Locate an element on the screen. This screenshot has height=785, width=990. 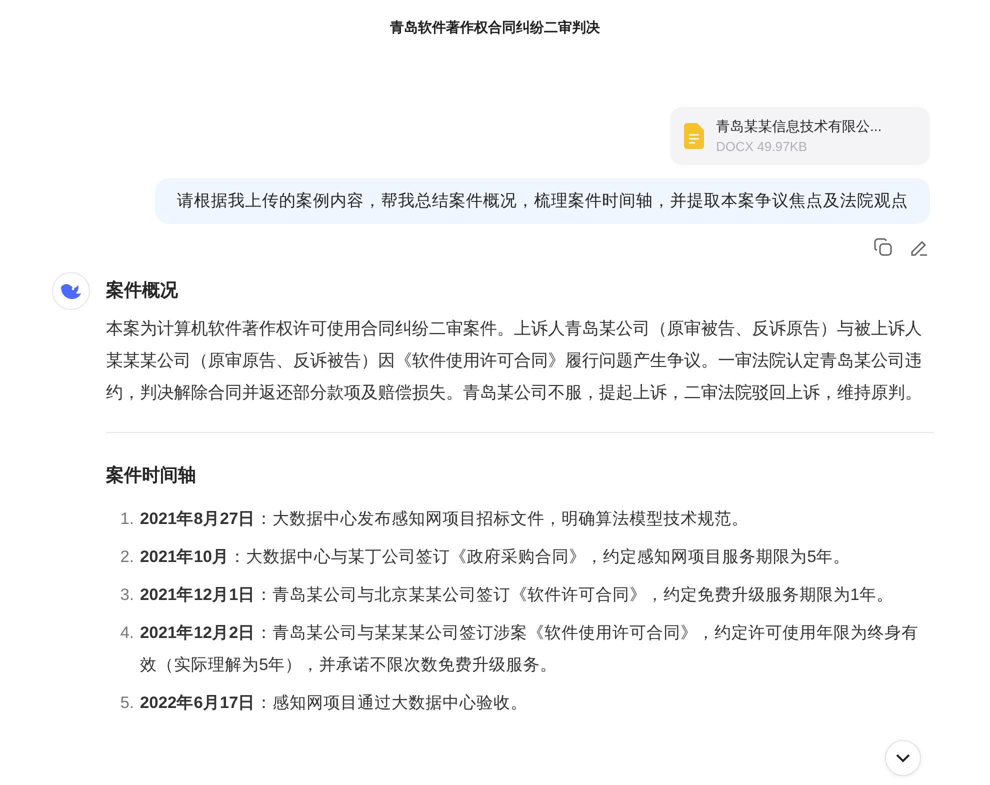
timeline-item: 2021年12月2日：青岛某公司与某某某公司签订涉案《软件使用许可合同》，约定许可使用年限为终身有效（实际理解为5年），并承诺不限次数免费升级服务。 is located at coordinates (530, 649).